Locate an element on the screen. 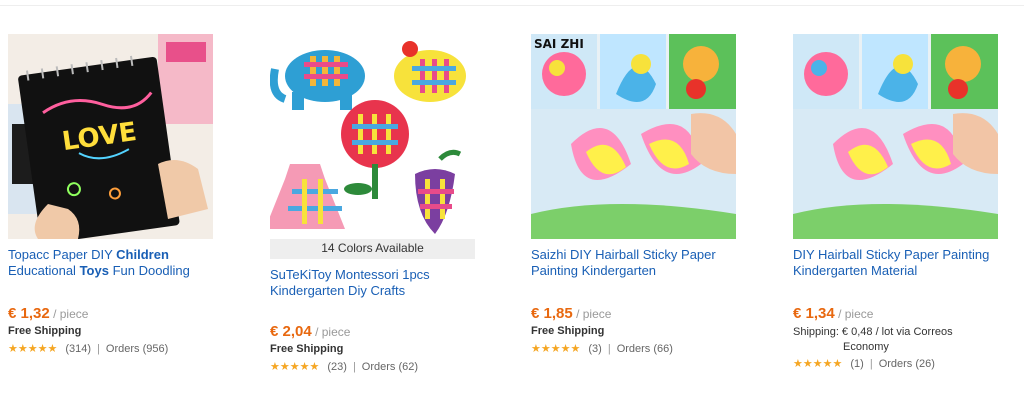  rating-row: ★ ★ ★ ★ ★ (314) | Orders (956) is located at coordinates (113, 349).